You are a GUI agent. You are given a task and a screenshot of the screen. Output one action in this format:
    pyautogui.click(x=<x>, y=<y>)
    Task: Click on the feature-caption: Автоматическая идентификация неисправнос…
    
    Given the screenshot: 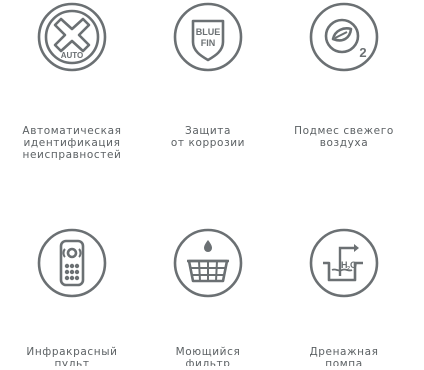 What is the action you would take?
    pyautogui.click(x=72, y=143)
    